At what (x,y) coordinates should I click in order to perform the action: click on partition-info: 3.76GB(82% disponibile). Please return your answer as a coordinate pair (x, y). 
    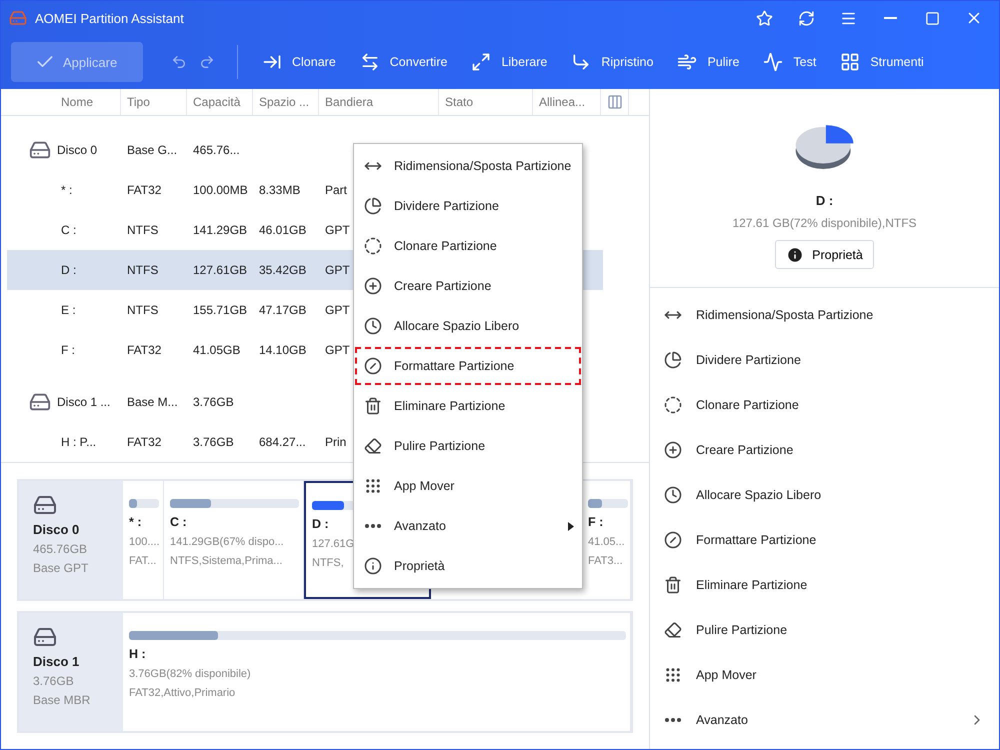
    Looking at the image, I should click on (190, 674).